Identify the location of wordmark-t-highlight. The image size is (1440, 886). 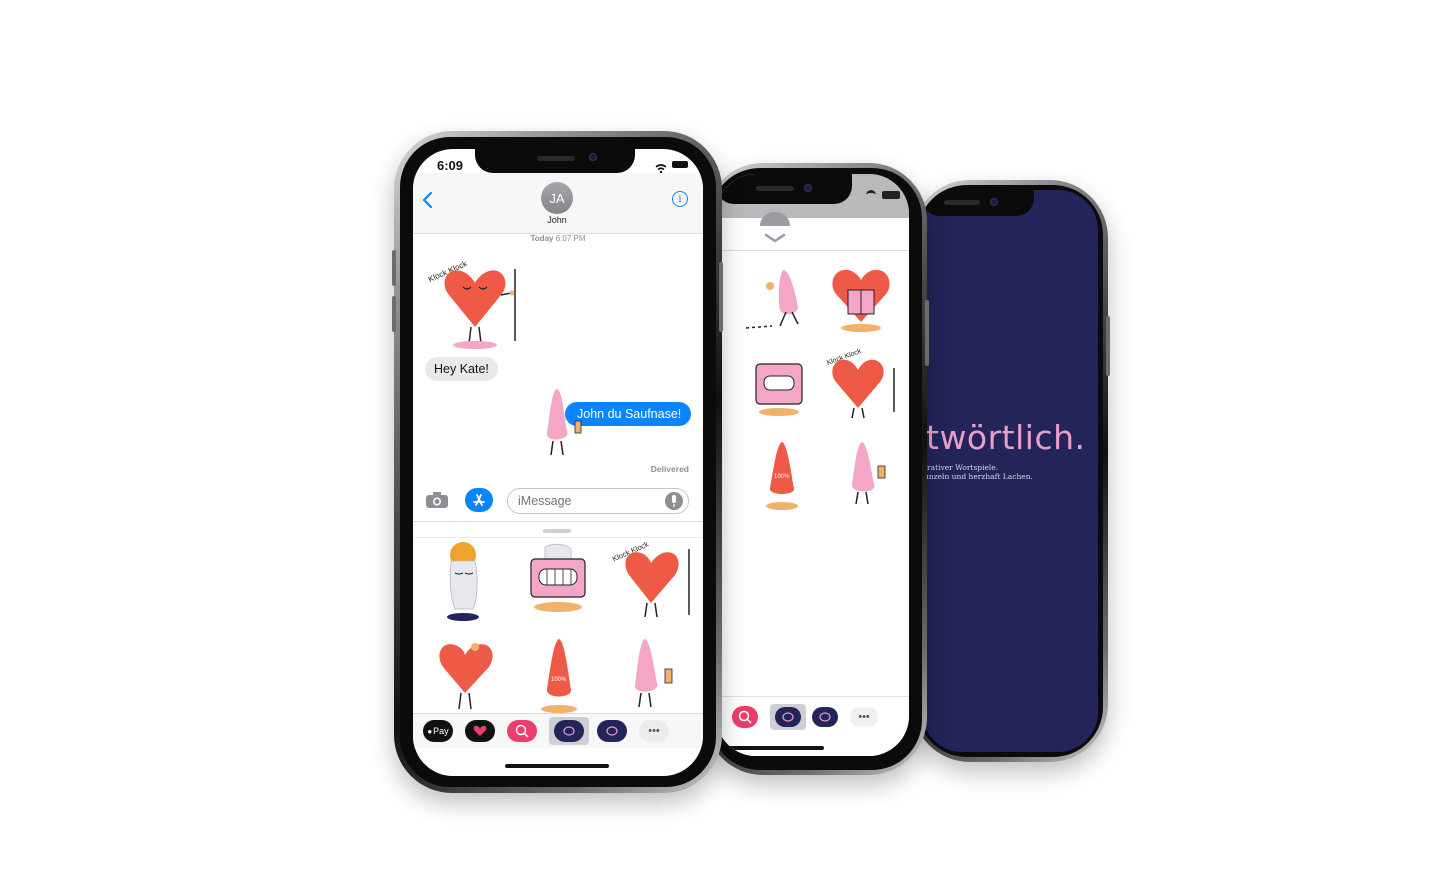
(932, 436).